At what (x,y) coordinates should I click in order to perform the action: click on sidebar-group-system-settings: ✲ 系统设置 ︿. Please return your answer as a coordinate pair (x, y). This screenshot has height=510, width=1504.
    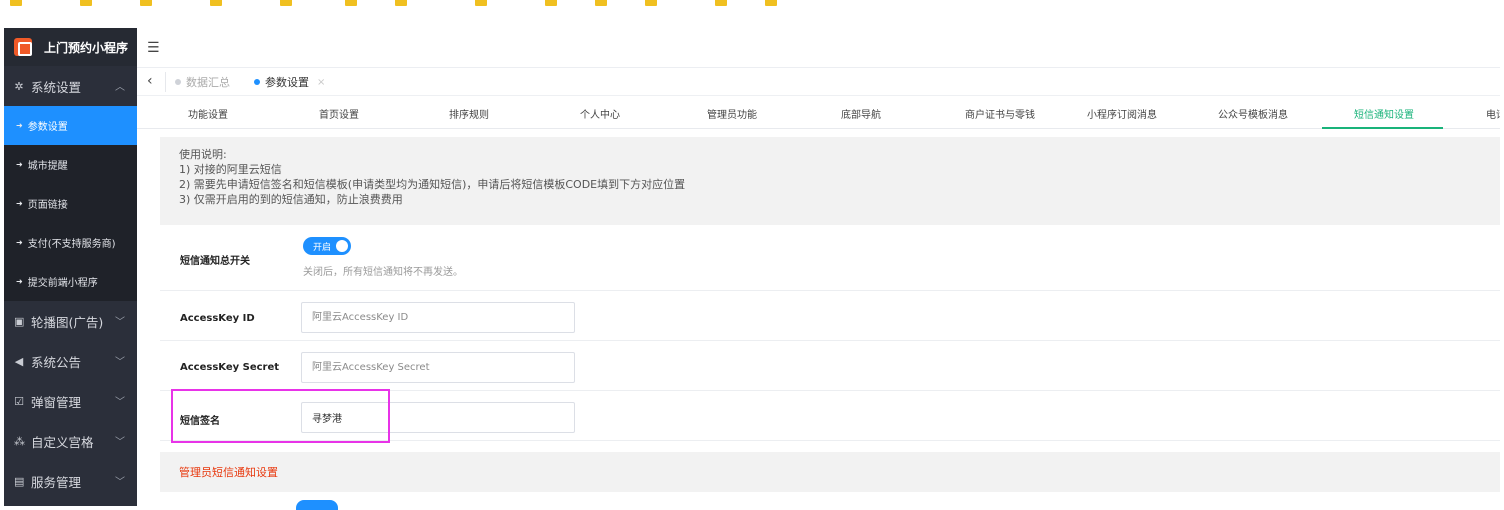
    Looking at the image, I should click on (70, 86).